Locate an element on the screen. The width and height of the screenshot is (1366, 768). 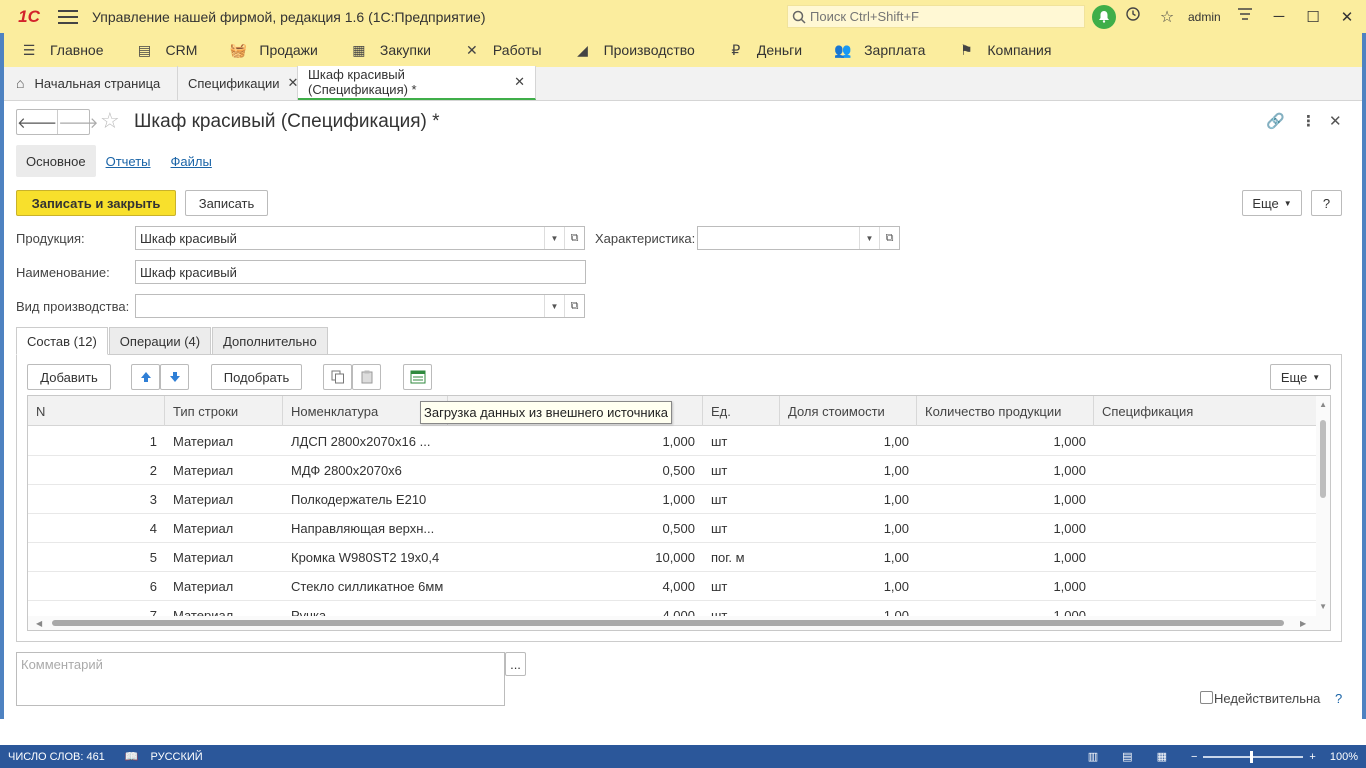
proofing-icon: 📖 is located at coordinates (132, 756).